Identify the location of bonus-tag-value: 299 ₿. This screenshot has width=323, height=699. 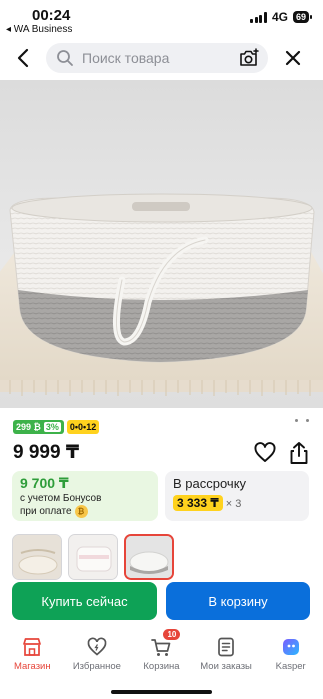
(28, 427).